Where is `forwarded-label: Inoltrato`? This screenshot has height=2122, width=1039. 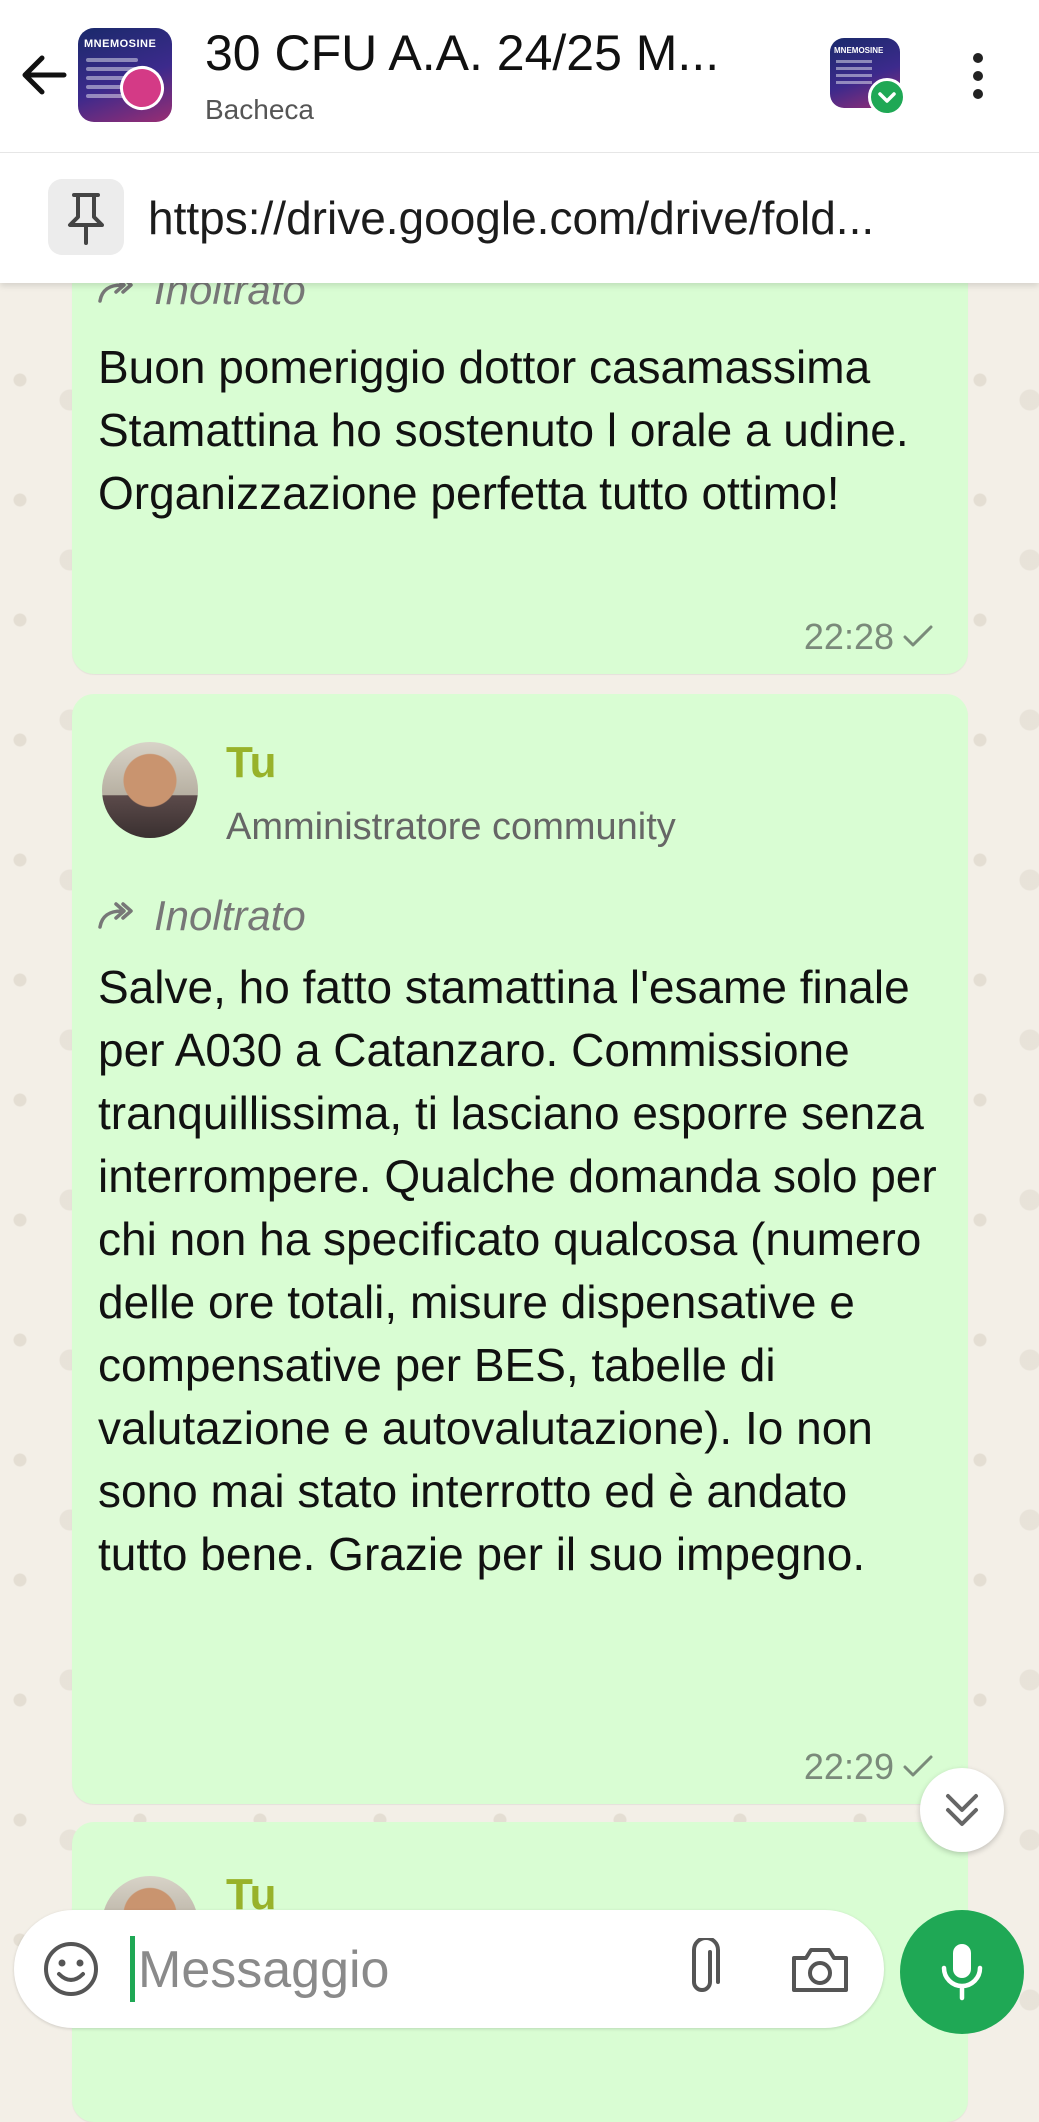 forwarded-label: Inoltrato is located at coordinates (230, 915).